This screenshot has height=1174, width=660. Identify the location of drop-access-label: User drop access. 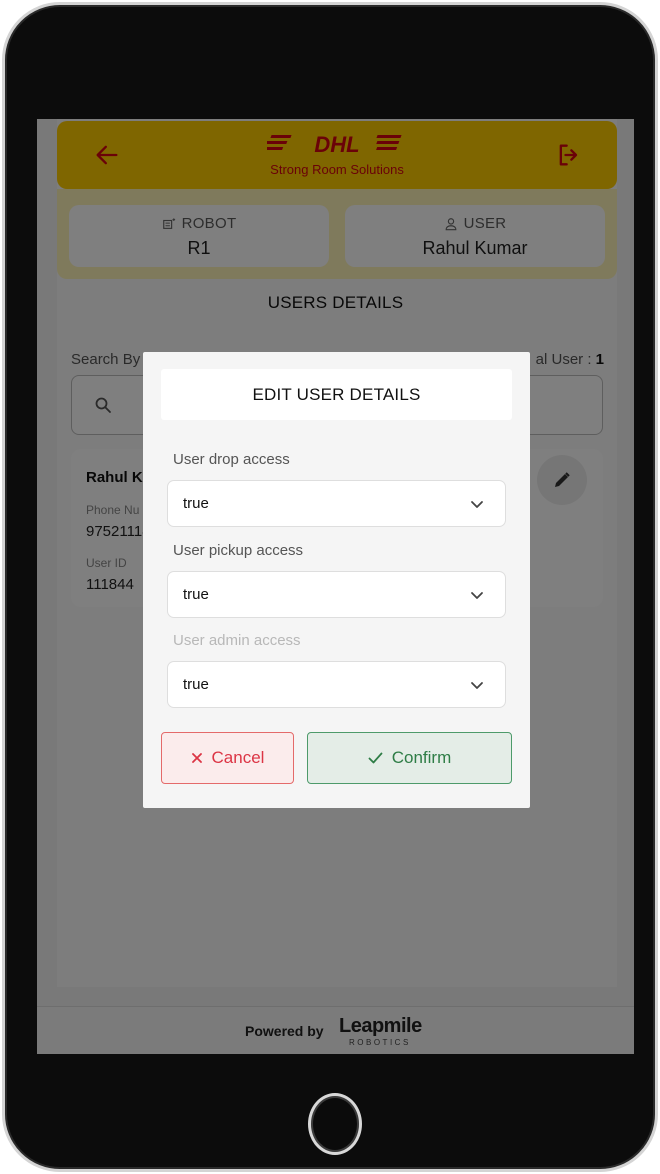
(231, 459).